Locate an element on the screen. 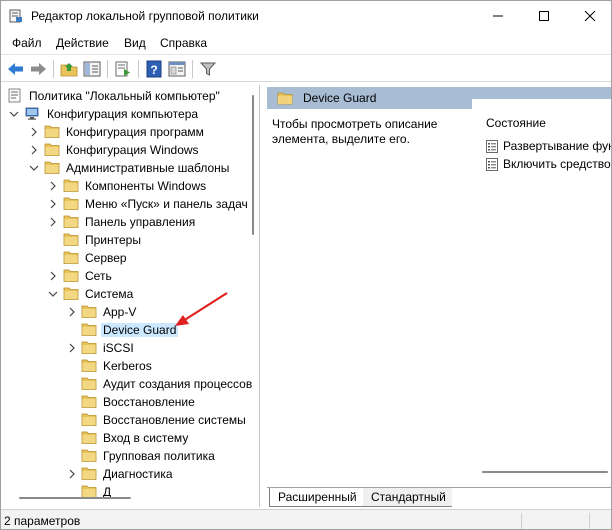 This screenshot has width=612, height=530. computer-icon is located at coordinates (32, 113).